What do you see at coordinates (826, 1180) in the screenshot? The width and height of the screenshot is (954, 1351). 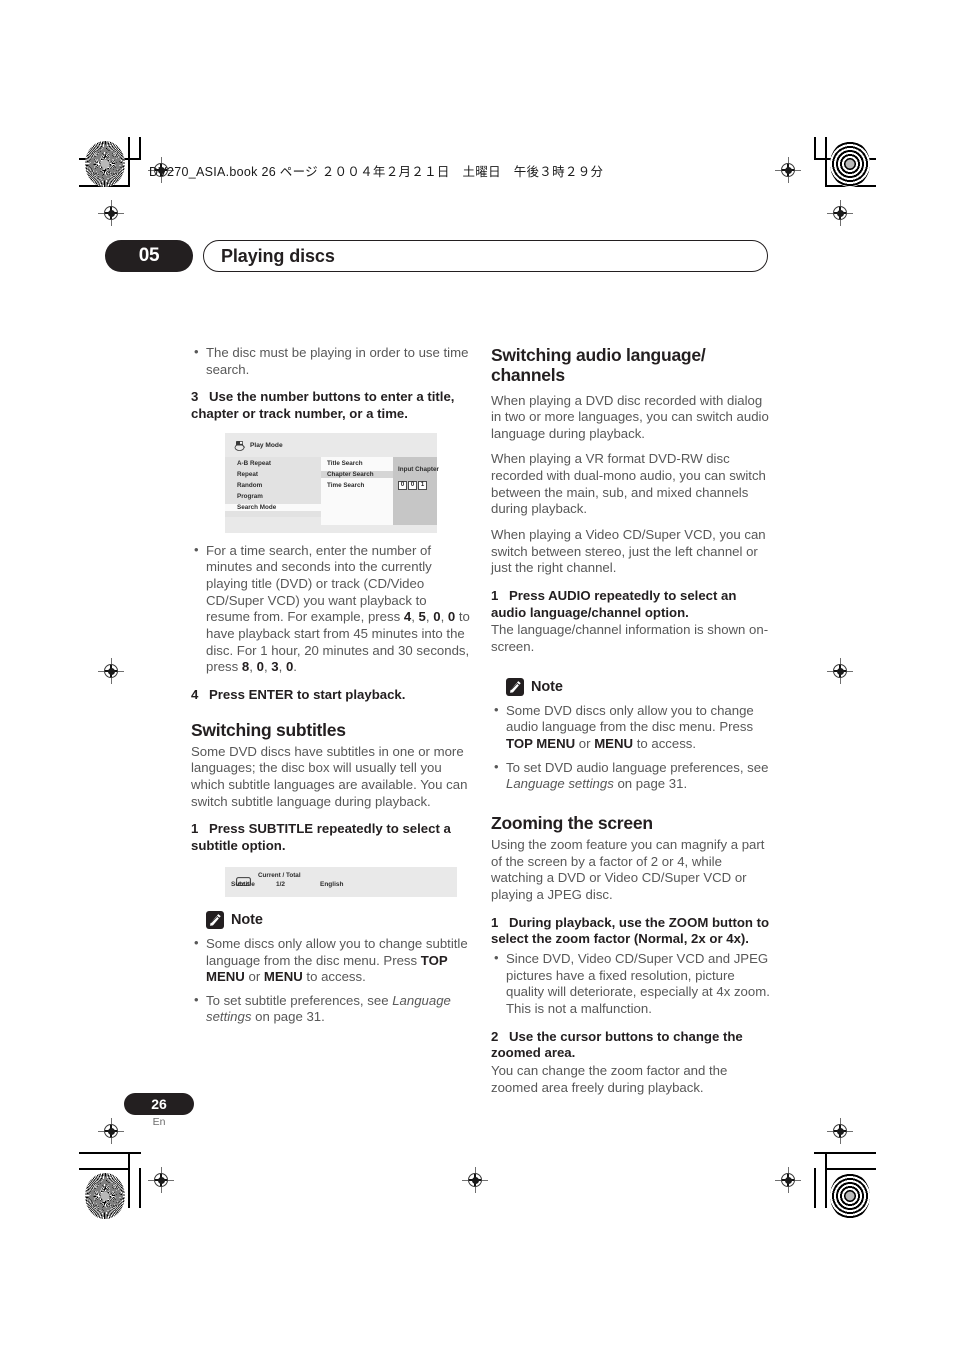 I see `crop-mark-bottom-right-v1` at bounding box center [826, 1180].